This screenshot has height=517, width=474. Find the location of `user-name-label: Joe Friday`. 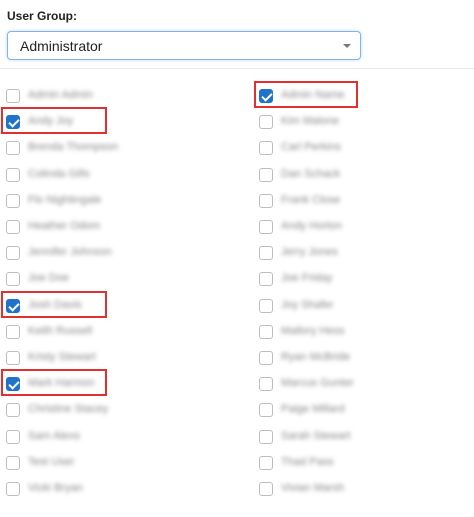

user-name-label: Joe Friday is located at coordinates (307, 278).